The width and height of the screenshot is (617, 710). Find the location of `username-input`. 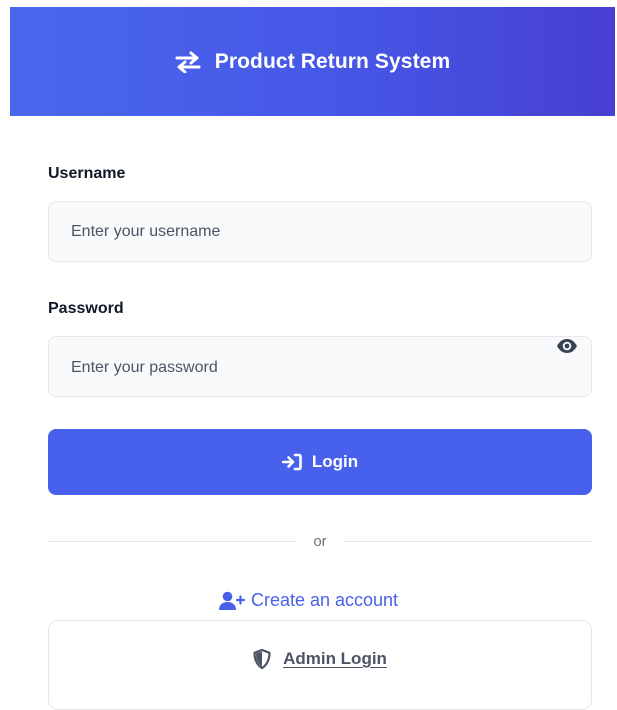

username-input is located at coordinates (320, 231).